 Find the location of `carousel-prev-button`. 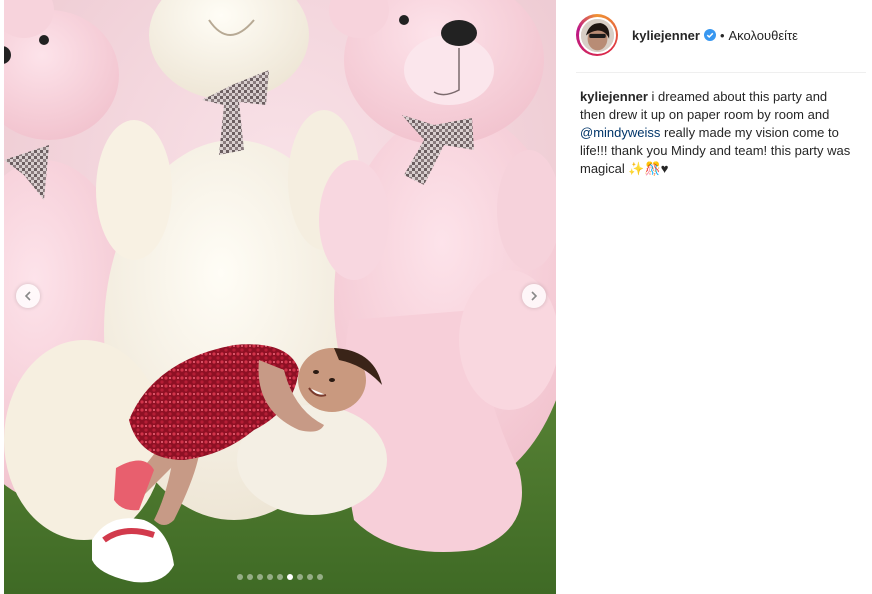

carousel-prev-button is located at coordinates (28, 296).